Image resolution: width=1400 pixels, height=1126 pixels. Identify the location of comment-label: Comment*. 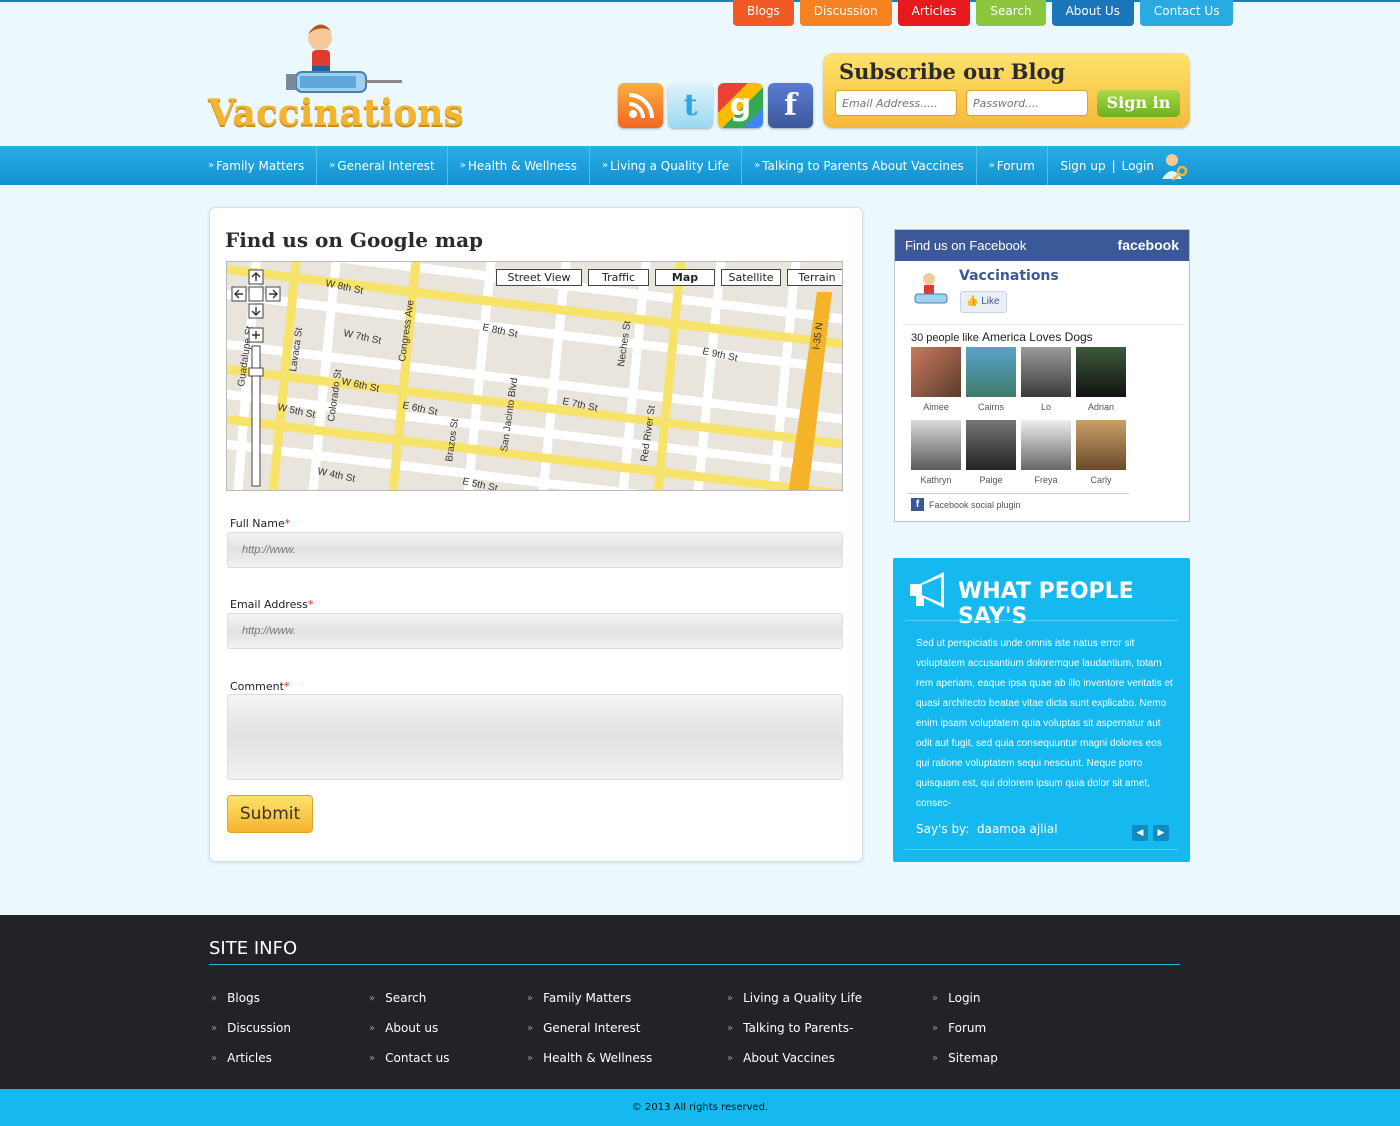
(260, 686).